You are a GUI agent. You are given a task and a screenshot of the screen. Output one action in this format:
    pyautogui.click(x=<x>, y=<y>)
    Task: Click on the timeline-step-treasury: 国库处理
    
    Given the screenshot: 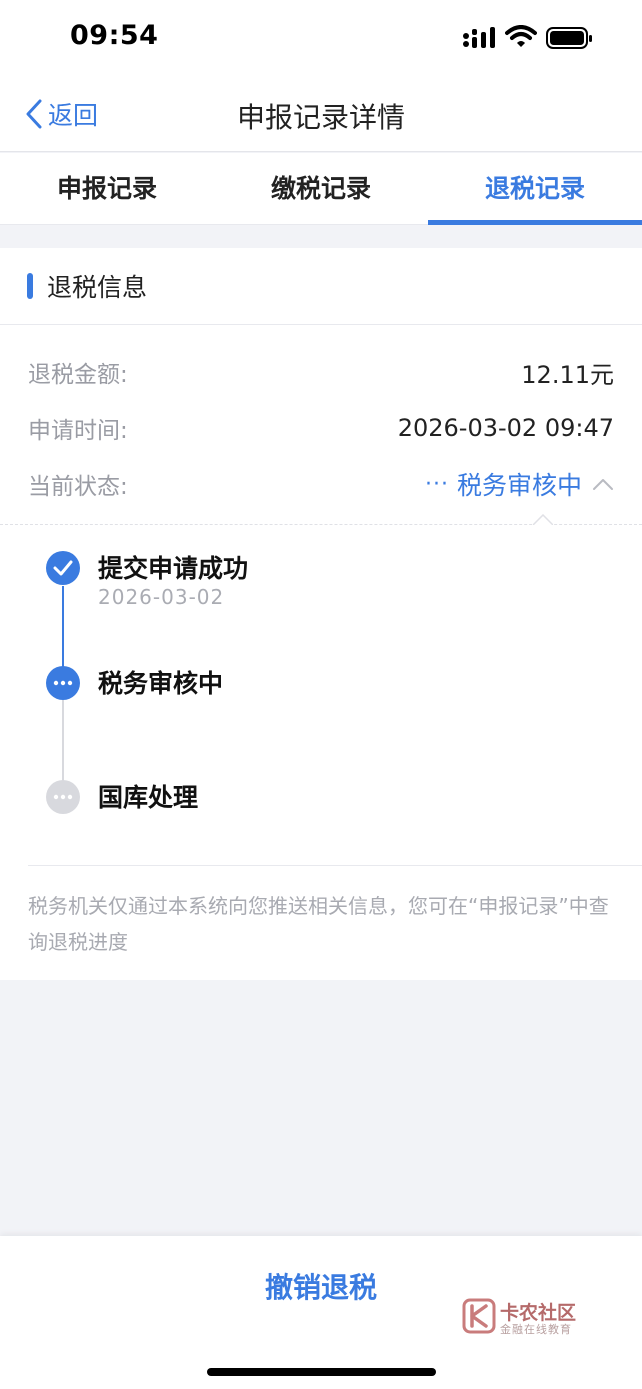 What is the action you would take?
    pyautogui.click(x=148, y=797)
    